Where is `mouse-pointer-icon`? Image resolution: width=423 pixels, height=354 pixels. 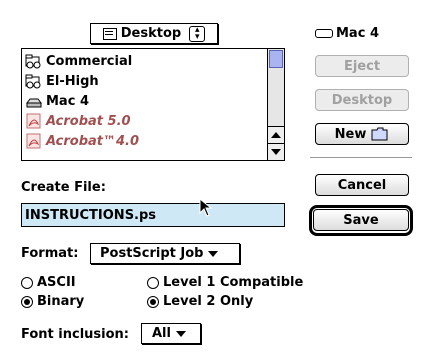 mouse-pointer-icon is located at coordinates (206, 207).